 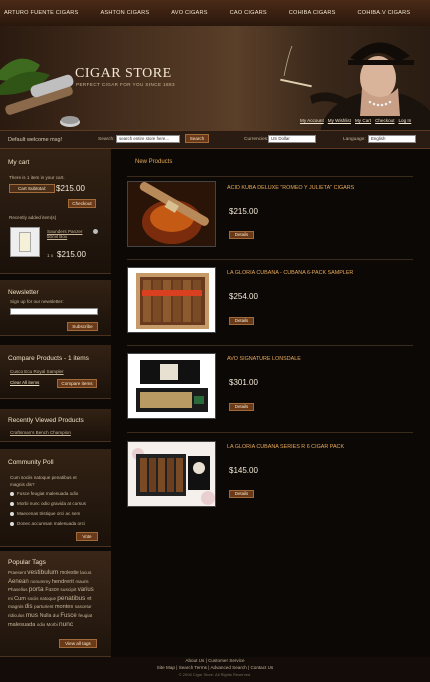 What do you see at coordinates (261, 667) in the screenshot?
I see `contact-us-link: Contact Us` at bounding box center [261, 667].